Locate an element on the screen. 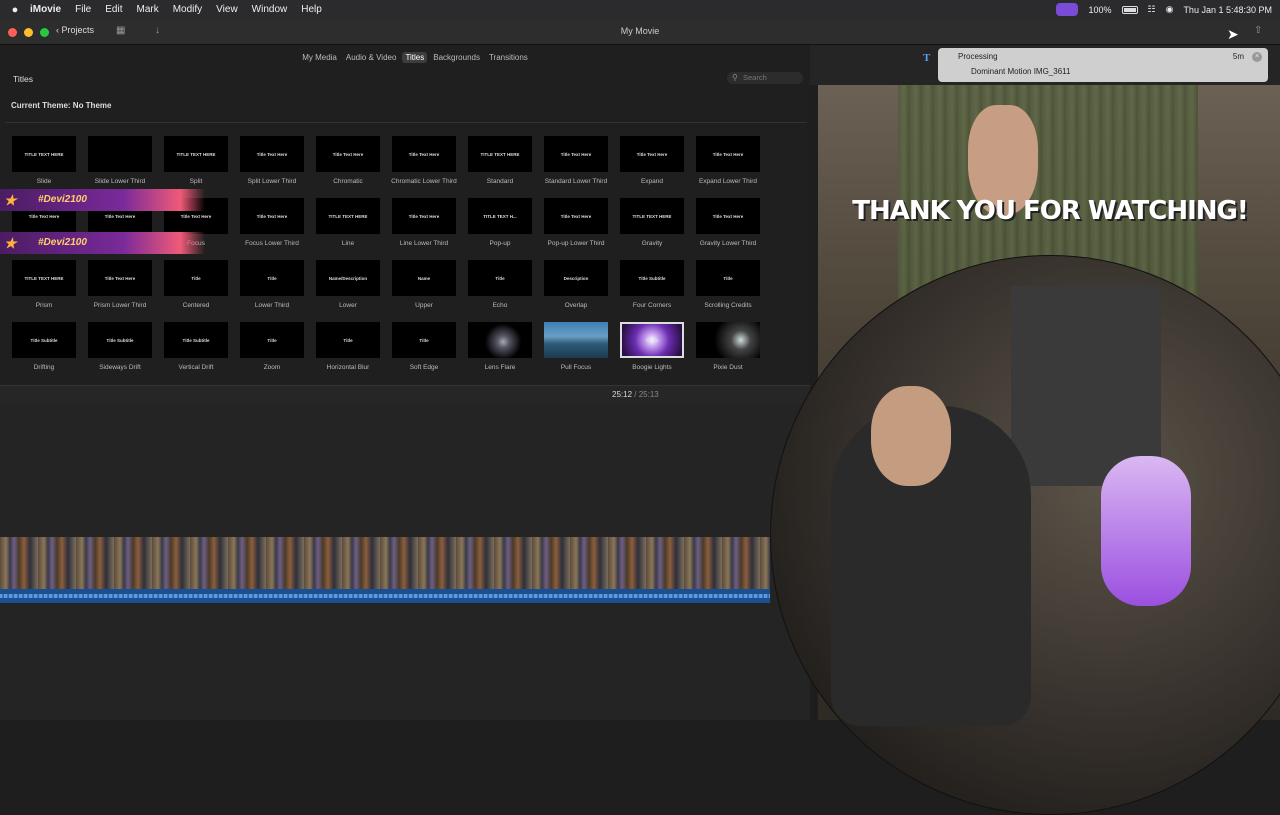 The image size is (1280, 815). title-tile: TITLE Boogie Lights is located at coordinates (652, 347).